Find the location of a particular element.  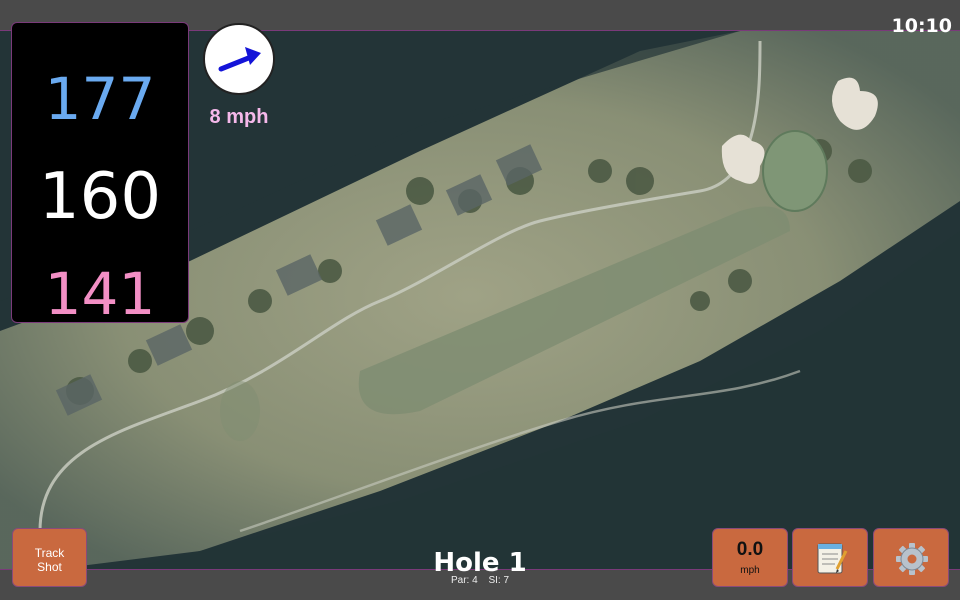

distance-back: 177 is located at coordinates (100, 99).